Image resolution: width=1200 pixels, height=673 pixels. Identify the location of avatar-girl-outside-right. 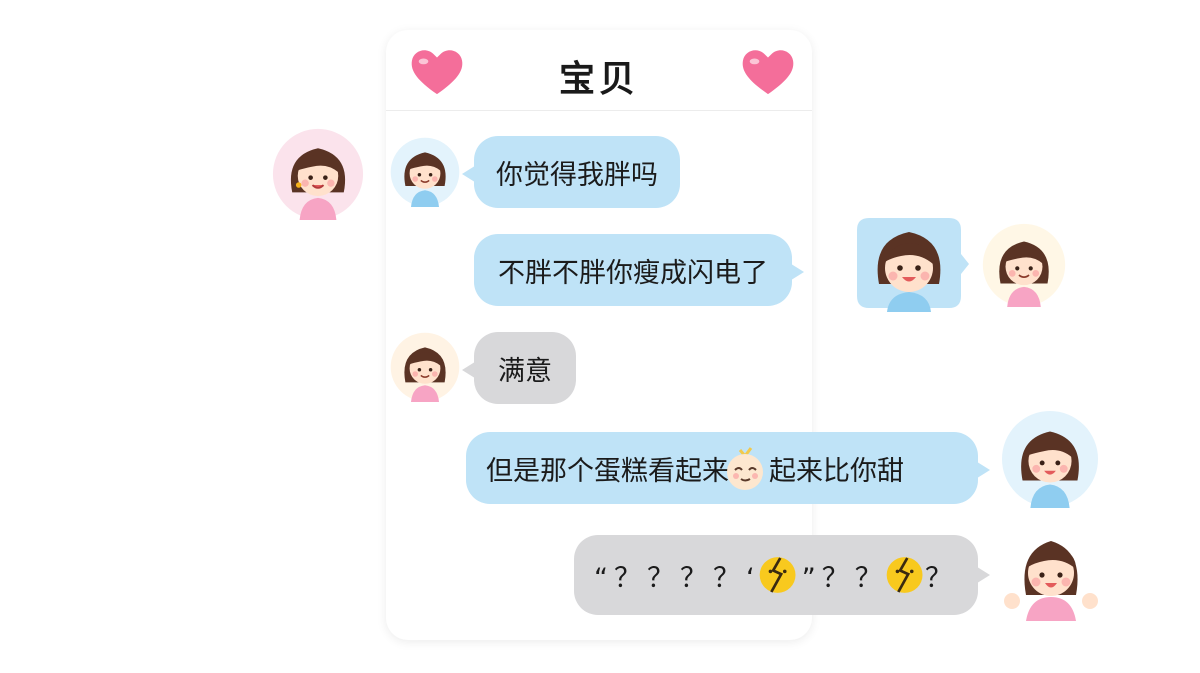
(1024, 265).